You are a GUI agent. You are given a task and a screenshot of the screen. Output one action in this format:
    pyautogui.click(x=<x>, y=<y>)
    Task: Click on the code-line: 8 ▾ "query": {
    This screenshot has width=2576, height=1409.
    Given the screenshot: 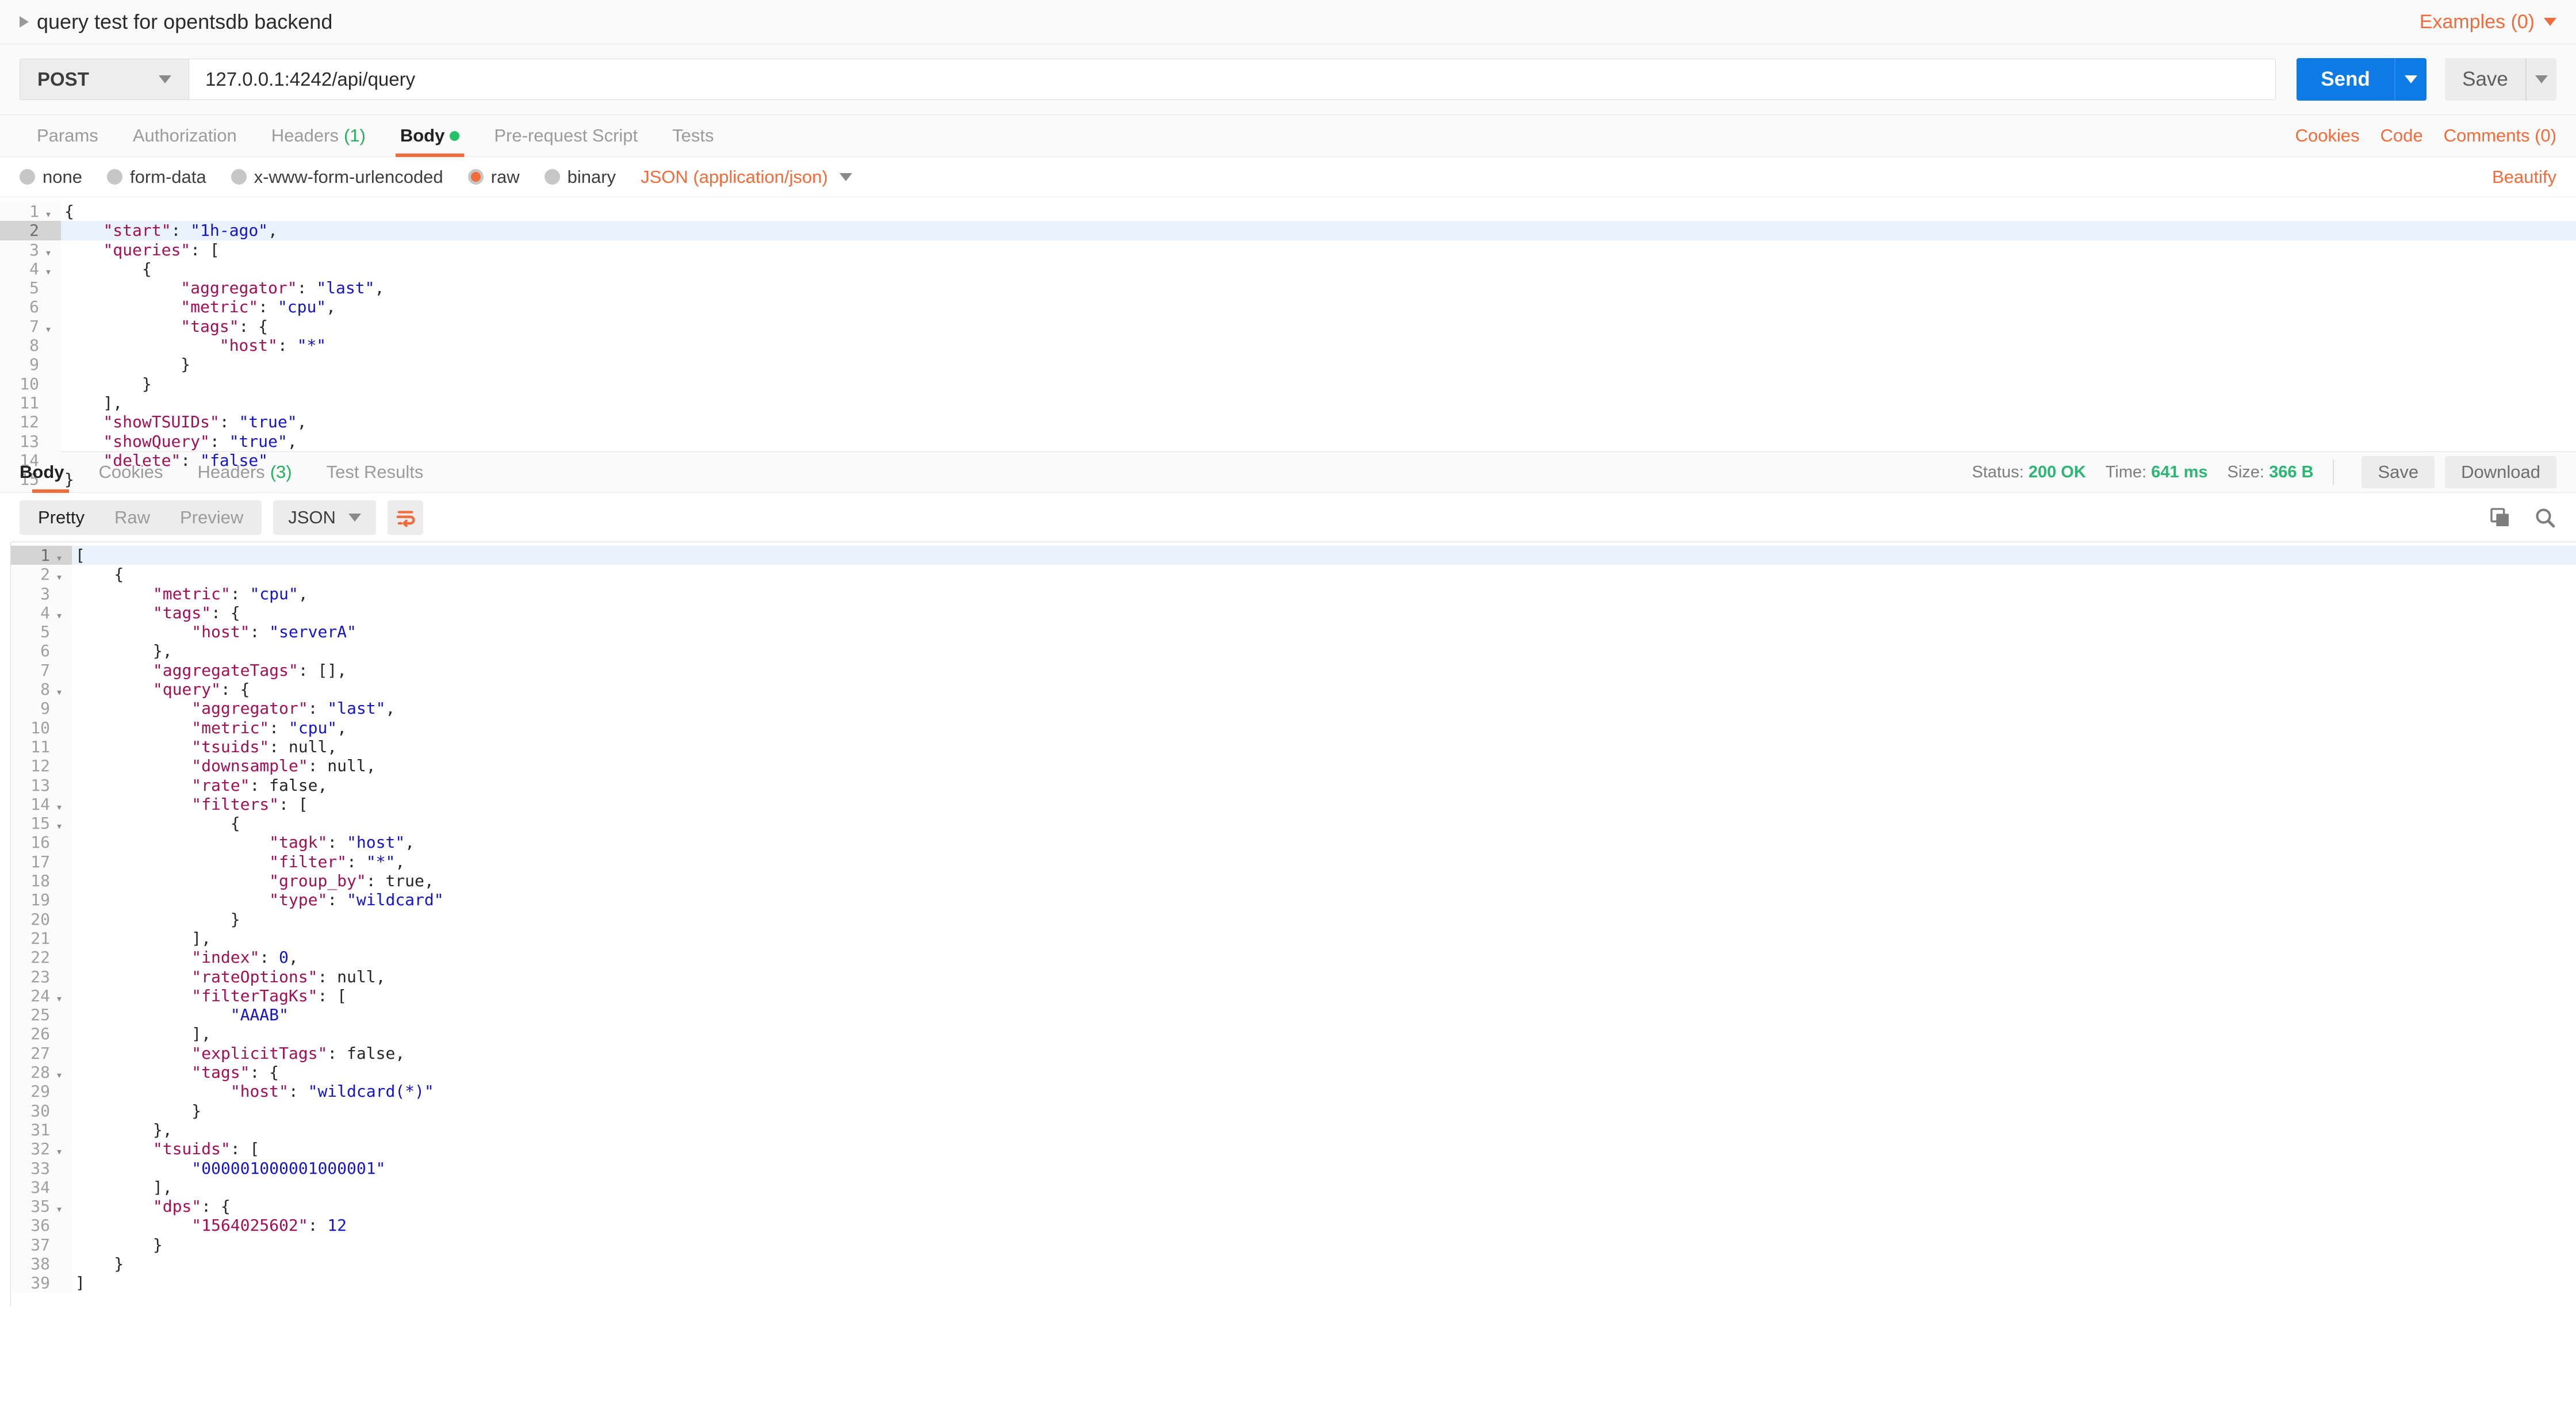 What is the action you would take?
    pyautogui.click(x=1293, y=689)
    